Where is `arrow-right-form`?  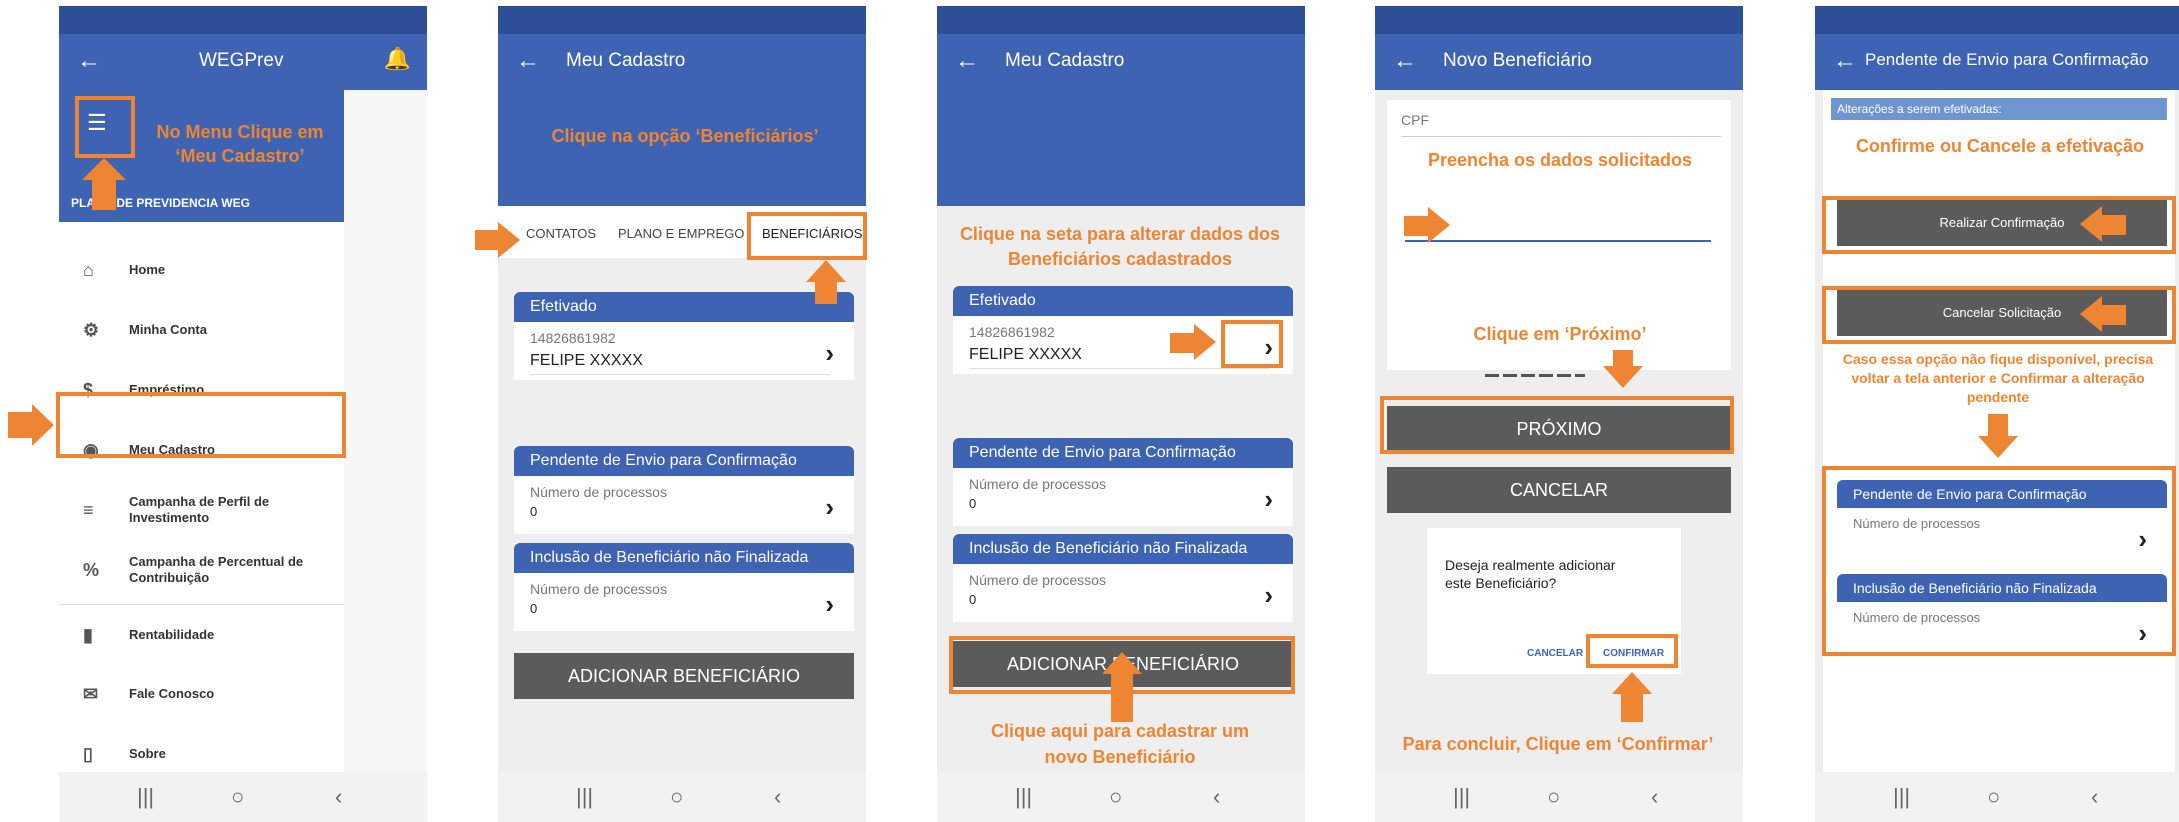 arrow-right-form is located at coordinates (1417, 226).